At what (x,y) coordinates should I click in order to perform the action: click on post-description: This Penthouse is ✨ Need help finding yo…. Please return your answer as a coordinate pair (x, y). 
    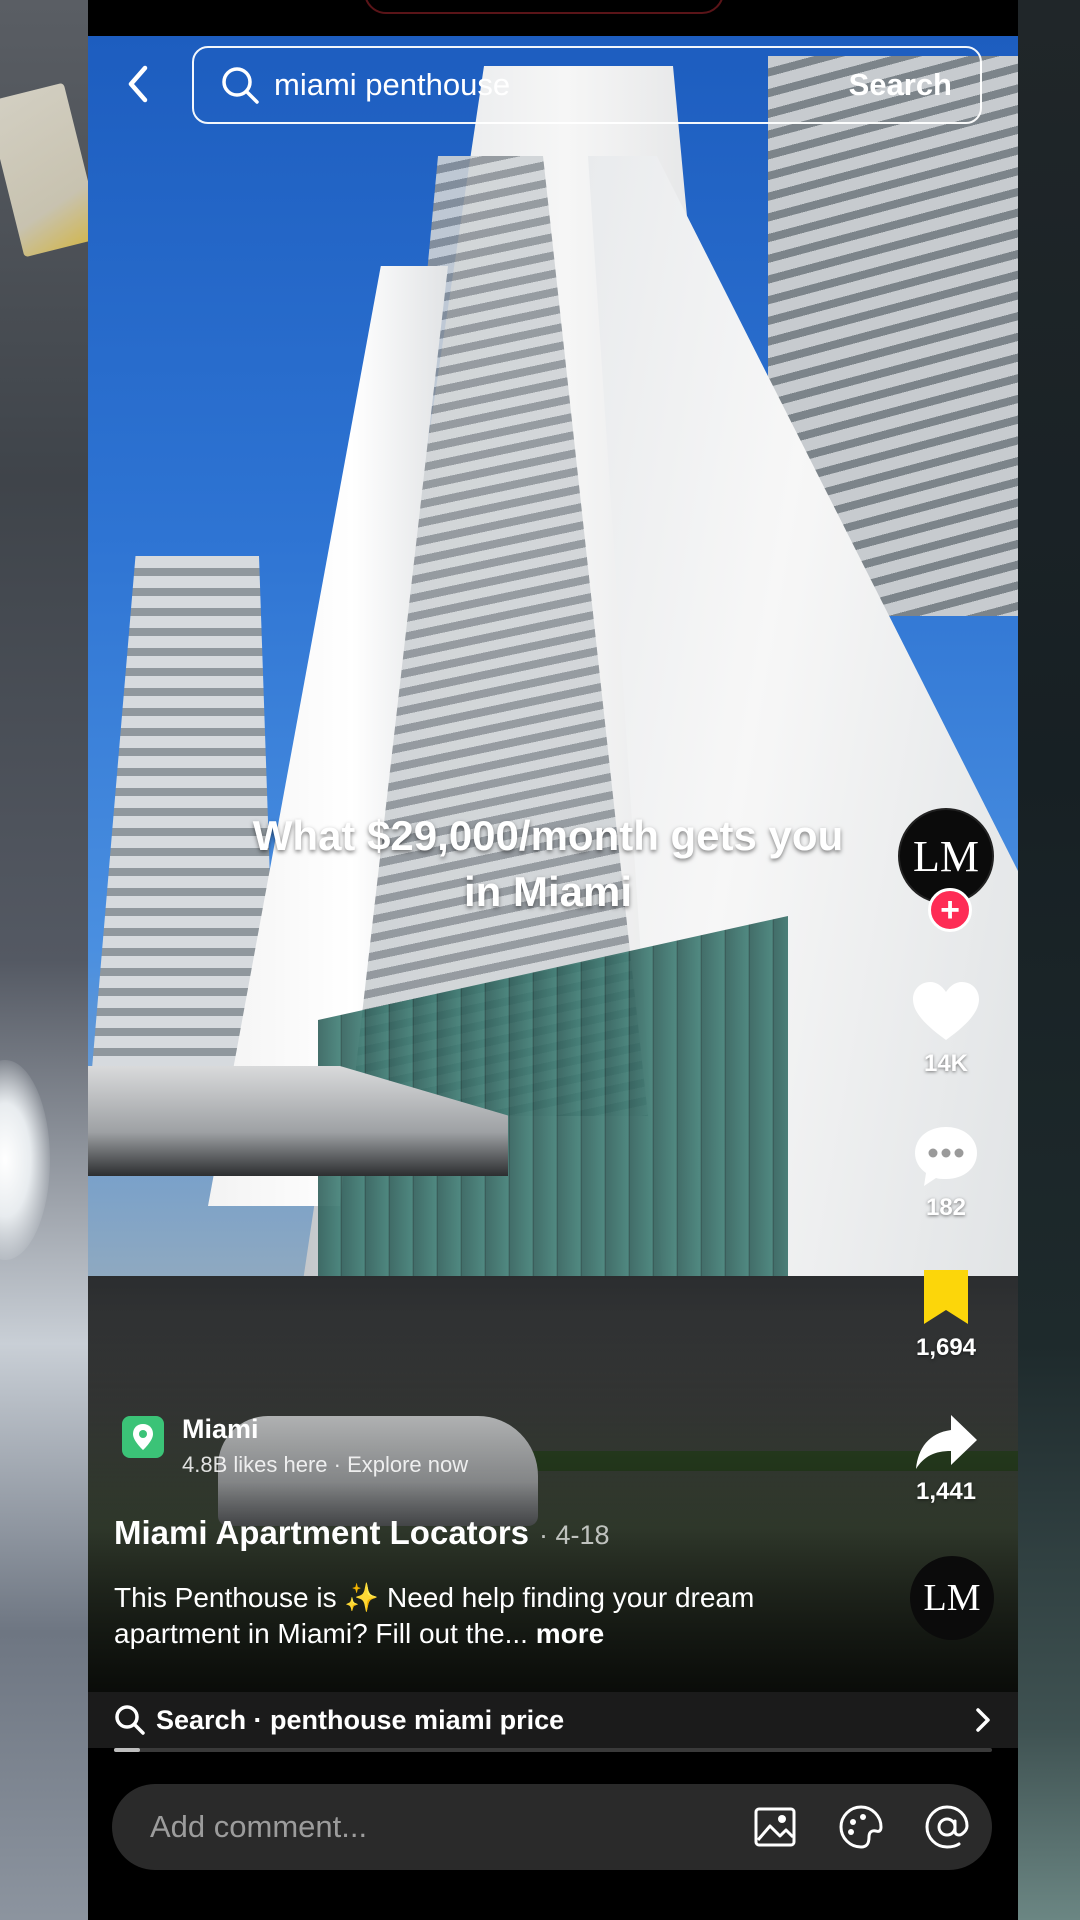
    Looking at the image, I should click on (464, 1616).